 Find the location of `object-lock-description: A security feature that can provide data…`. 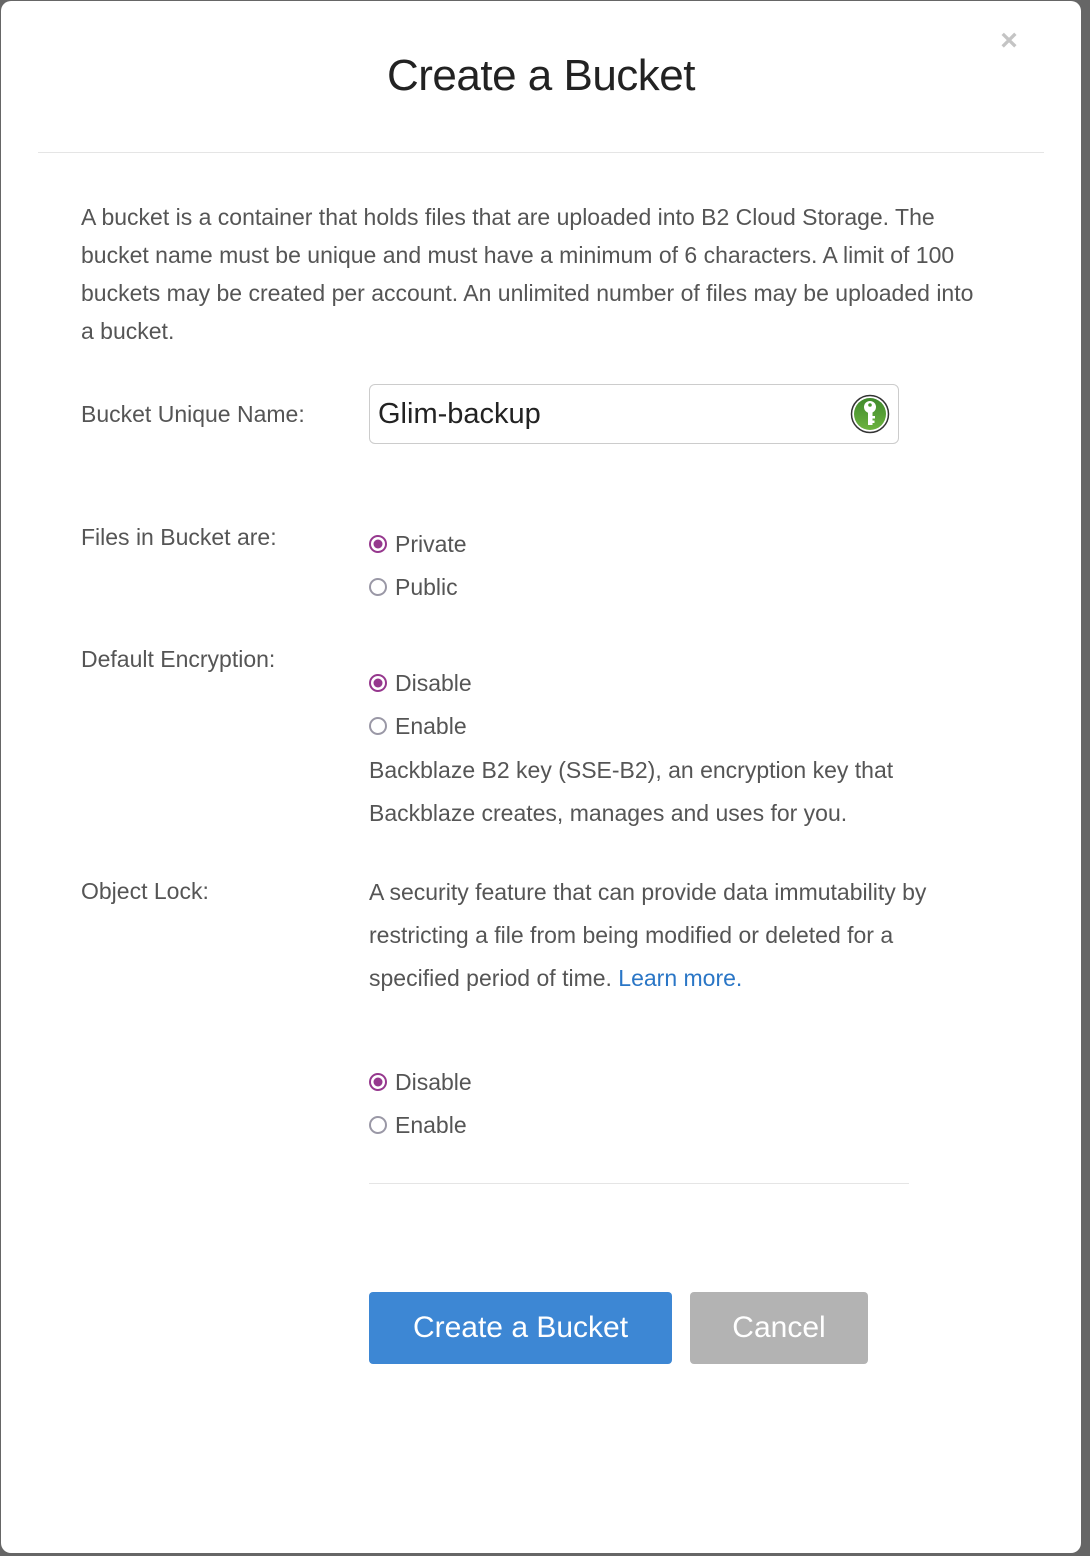

object-lock-description: A security feature that can provide data… is located at coordinates (649, 935).